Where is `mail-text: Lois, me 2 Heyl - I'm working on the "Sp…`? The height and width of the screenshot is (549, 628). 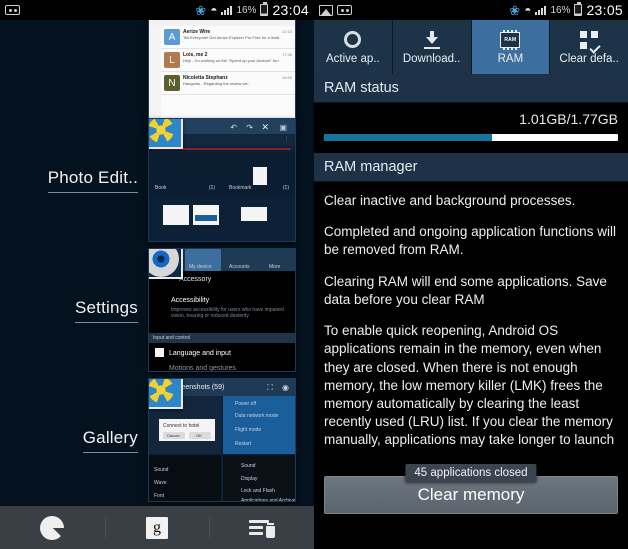 mail-text: Lois, me 2 Heyl - I'm working on the "Sp… is located at coordinates (231, 60).